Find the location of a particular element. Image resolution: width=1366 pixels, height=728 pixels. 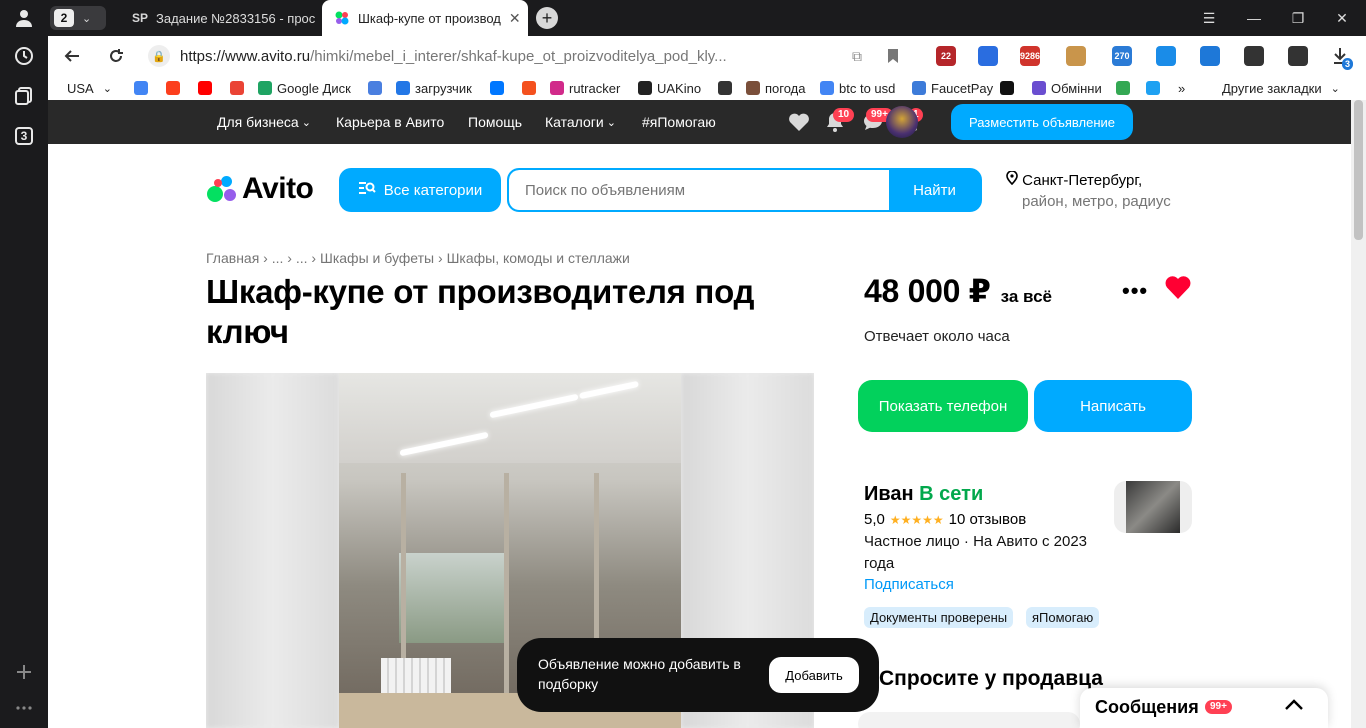

tab-title: Шкаф-купе от производ is located at coordinates (429, 18).